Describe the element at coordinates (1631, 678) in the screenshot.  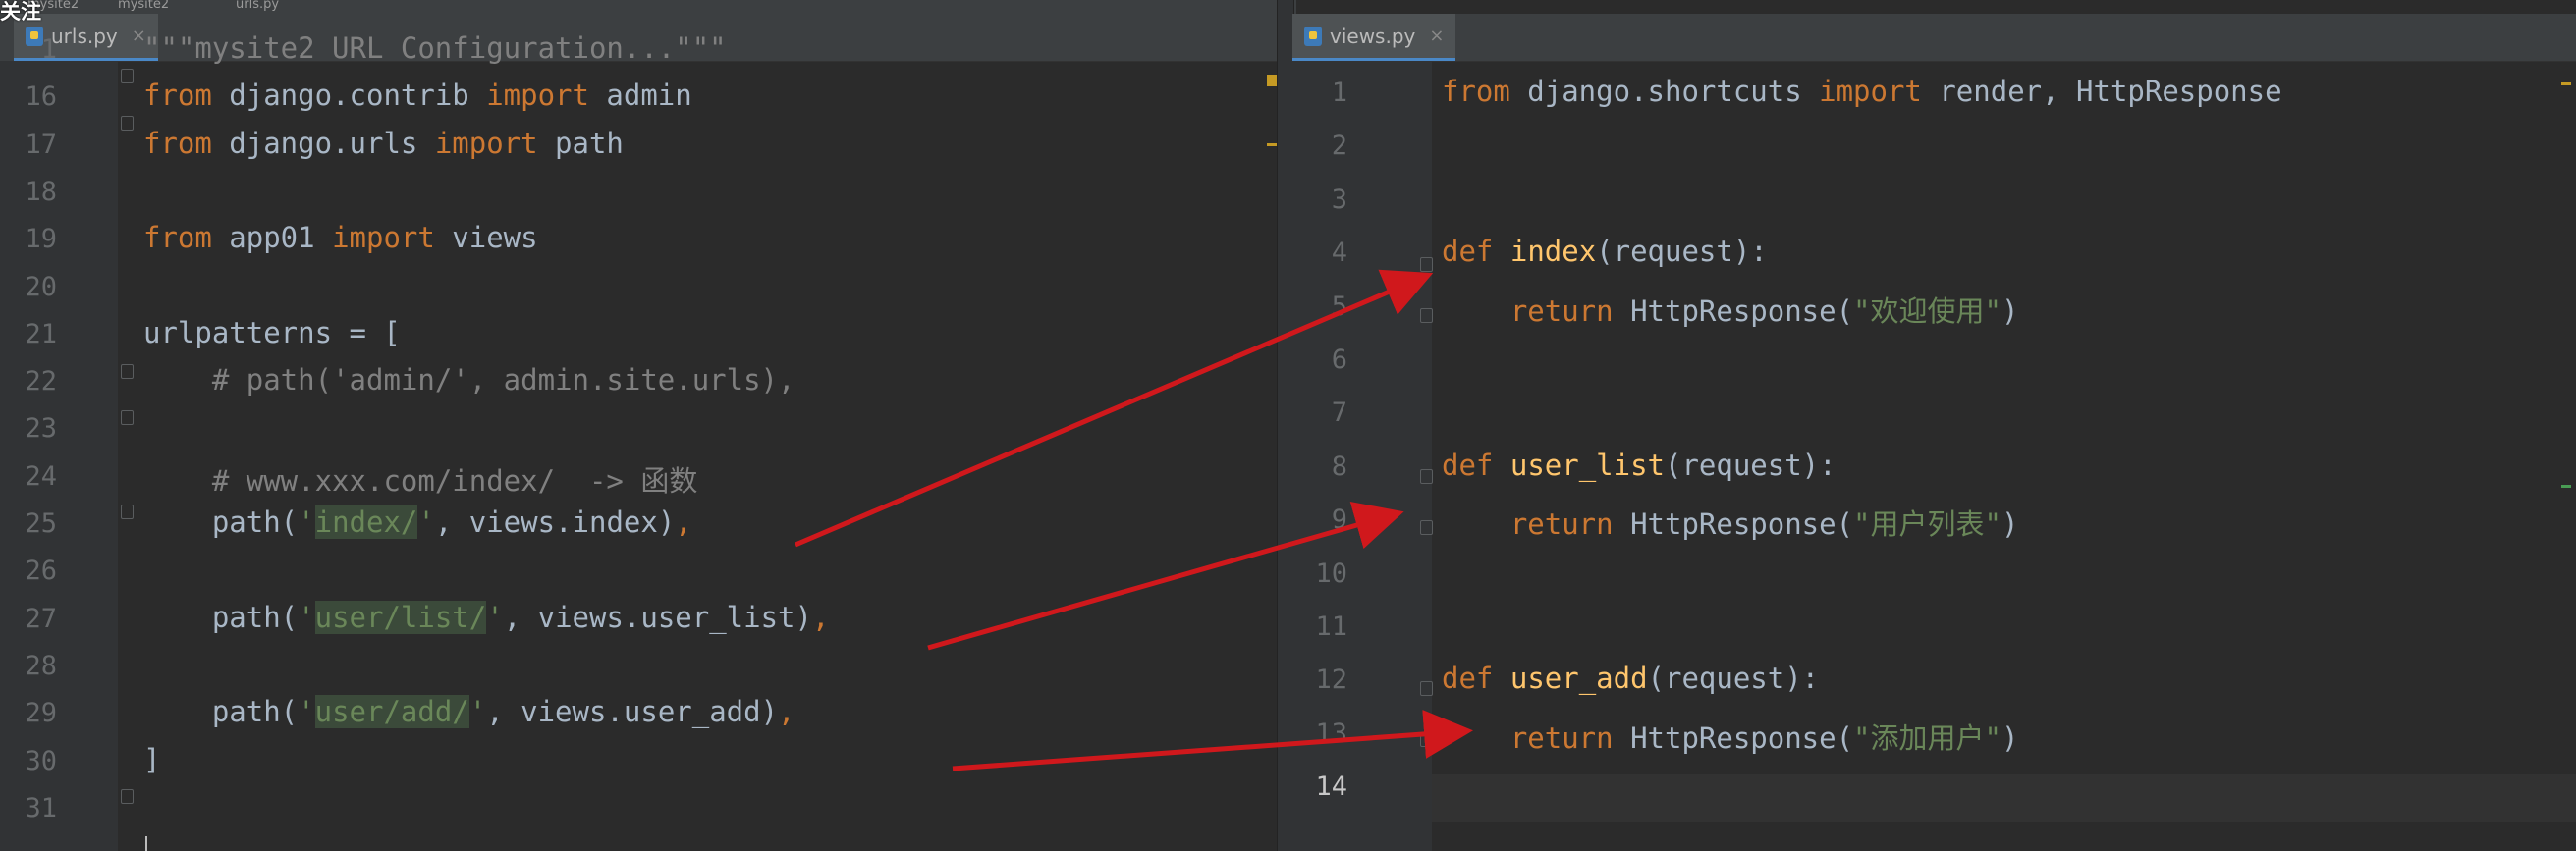
I see `code-line: def user_add(request):` at that location.